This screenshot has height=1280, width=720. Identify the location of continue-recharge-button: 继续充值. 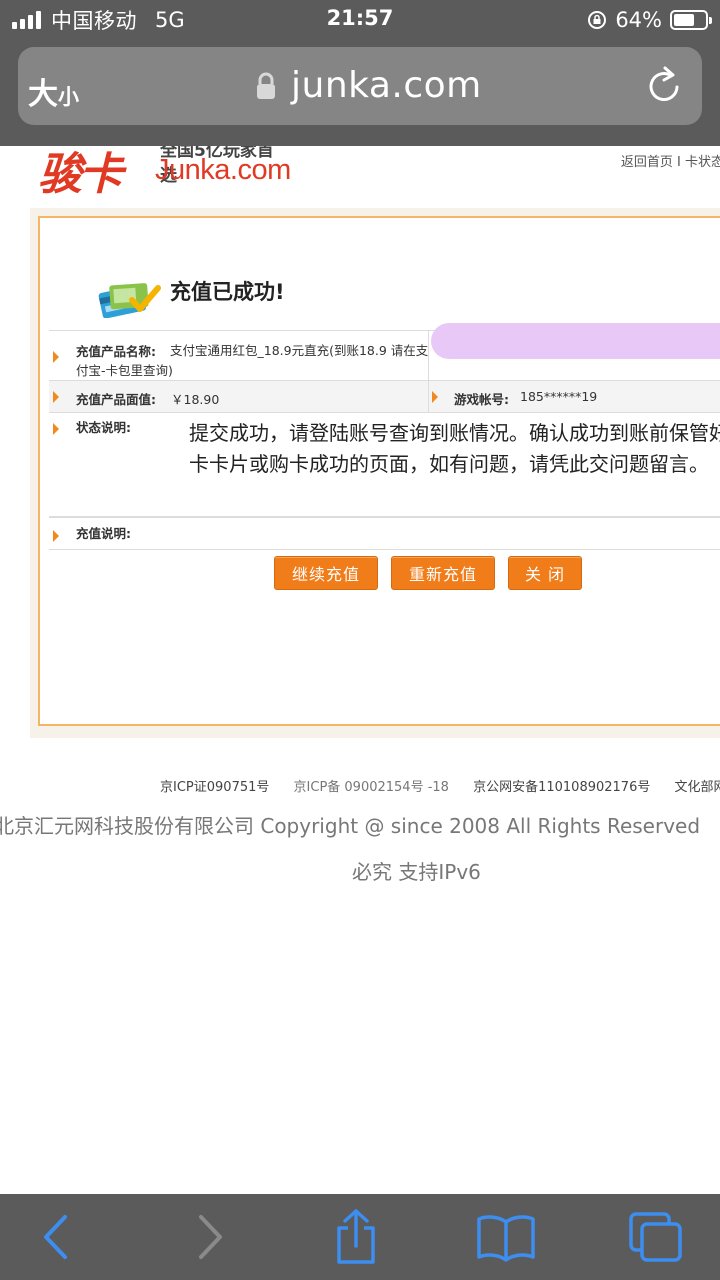
(326, 573).